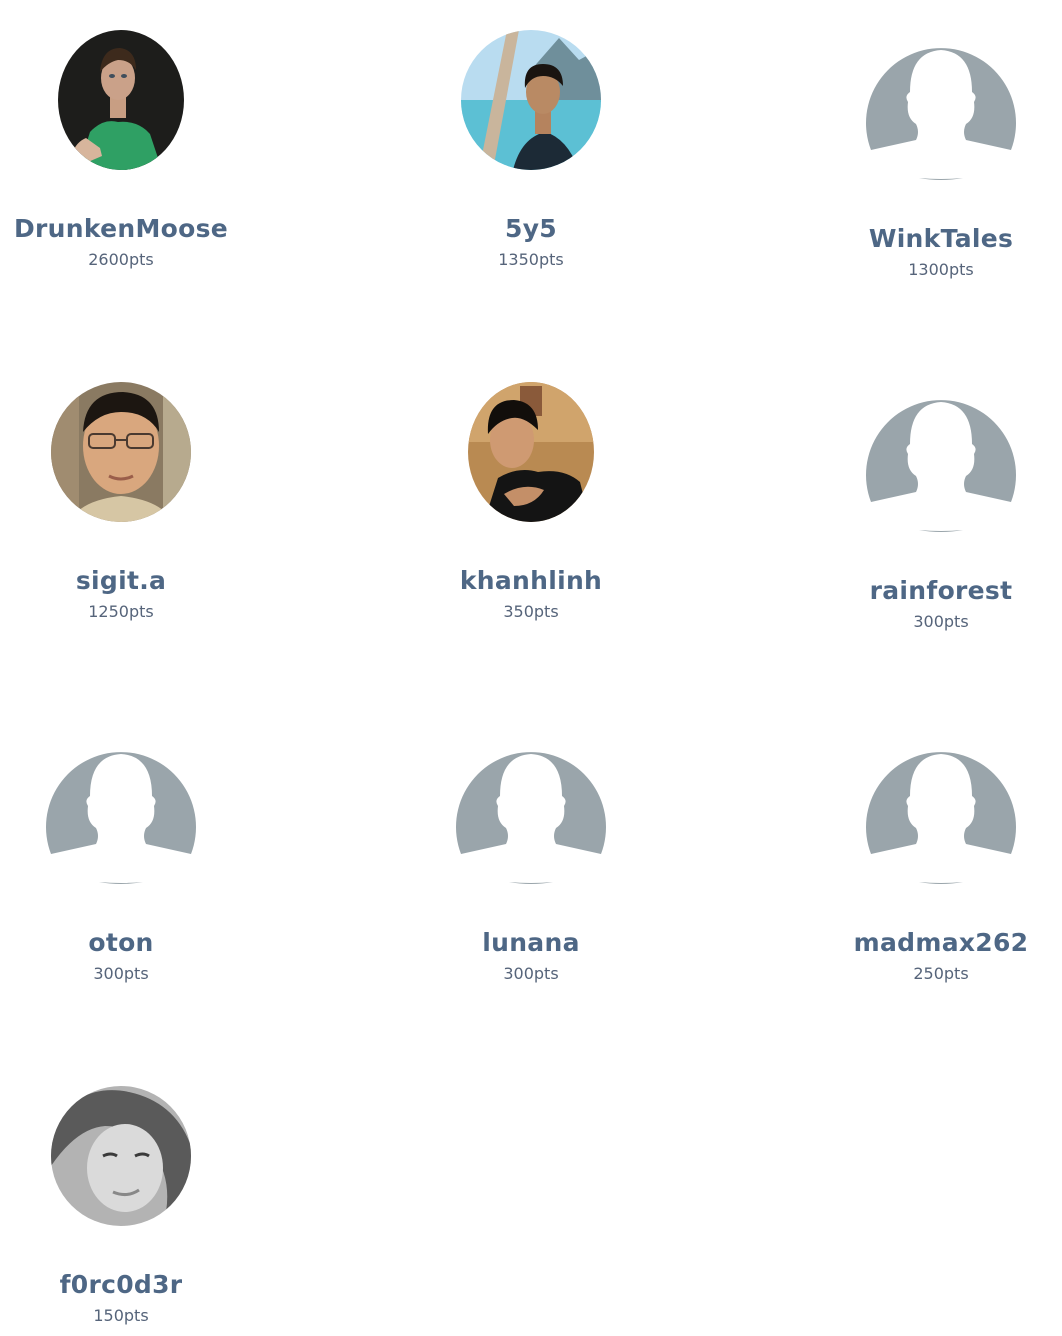 This screenshot has width=1062, height=1336. I want to click on user-card-sigit-a: sigit.a 1250pts, so click(121, 512).